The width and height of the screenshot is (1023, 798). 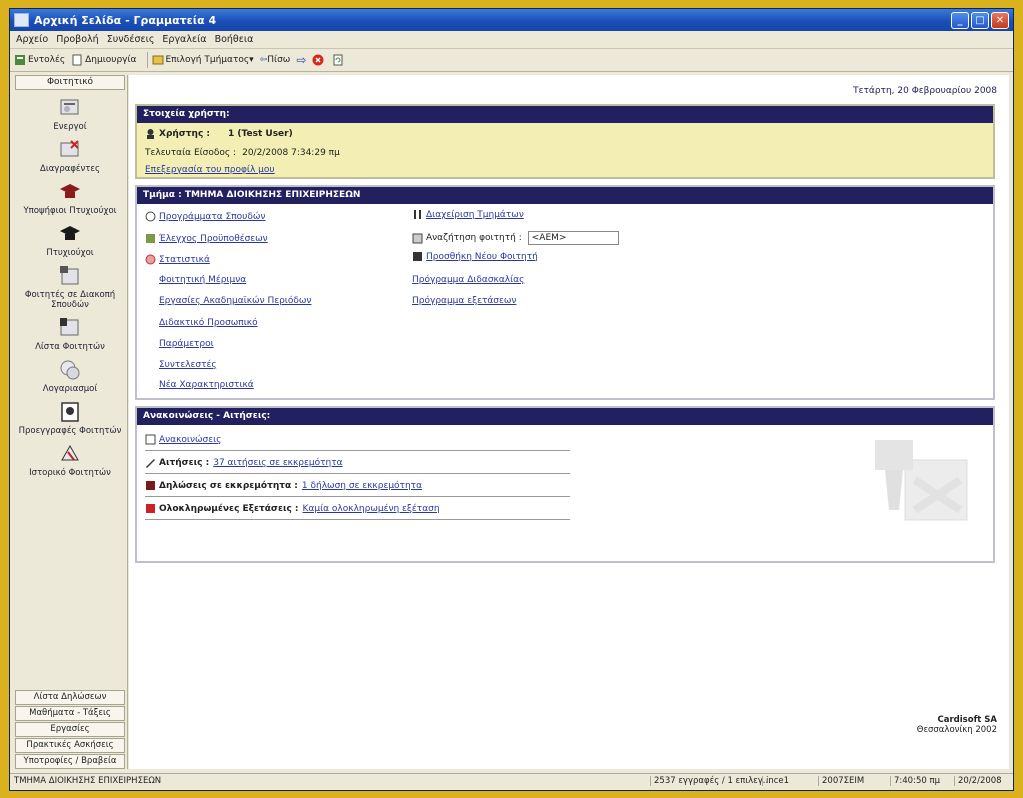 What do you see at coordinates (150, 508) in the screenshot?
I see `completed-exams-icon` at bounding box center [150, 508].